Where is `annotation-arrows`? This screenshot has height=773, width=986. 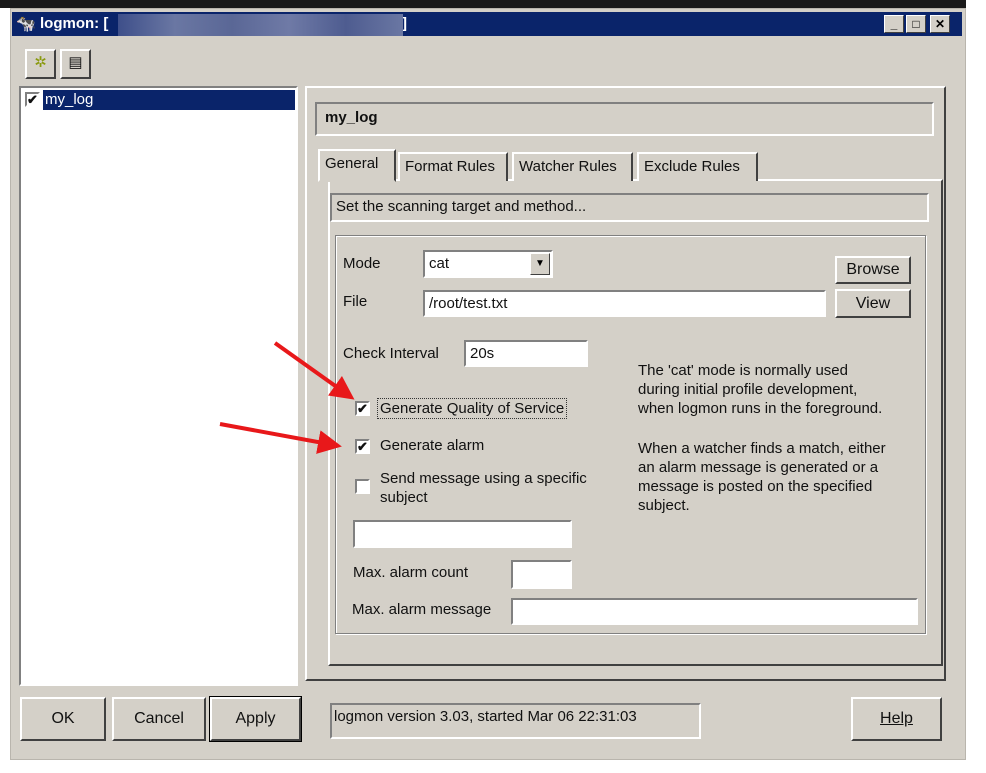 annotation-arrows is located at coordinates (287, 397).